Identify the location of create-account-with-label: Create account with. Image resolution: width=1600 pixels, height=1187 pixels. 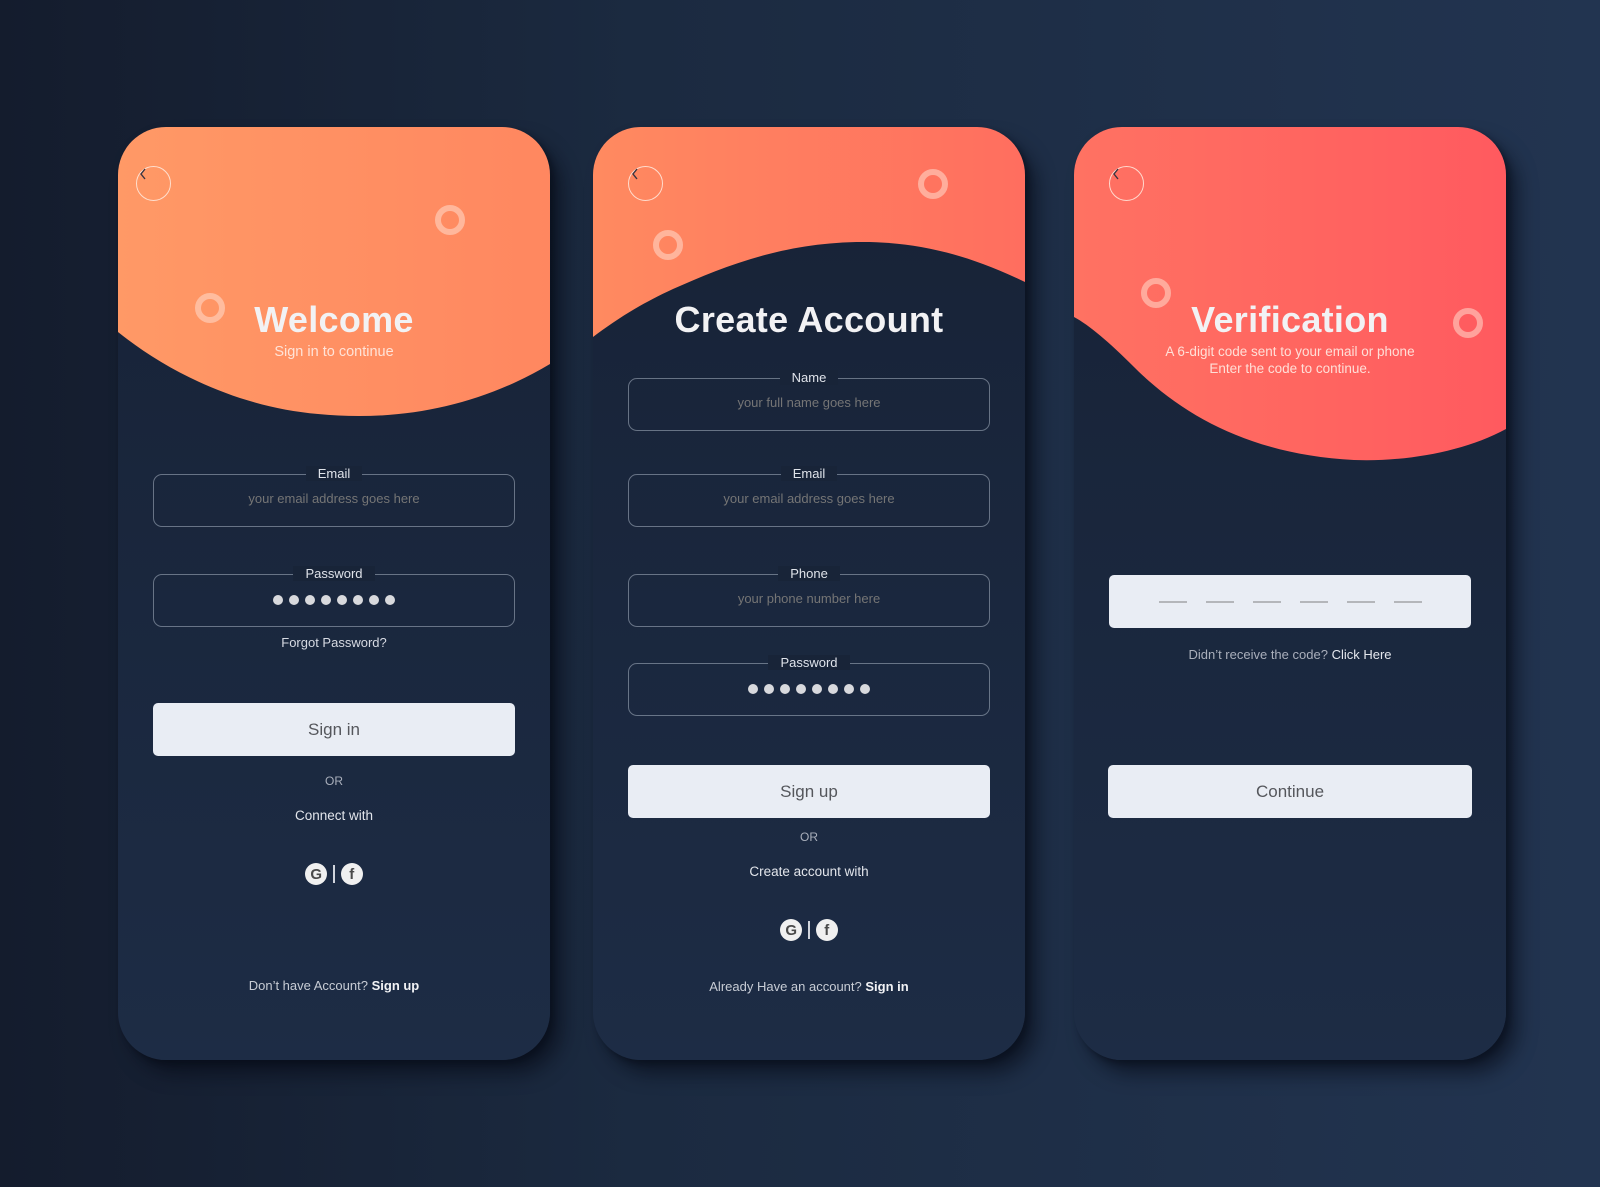
(809, 871).